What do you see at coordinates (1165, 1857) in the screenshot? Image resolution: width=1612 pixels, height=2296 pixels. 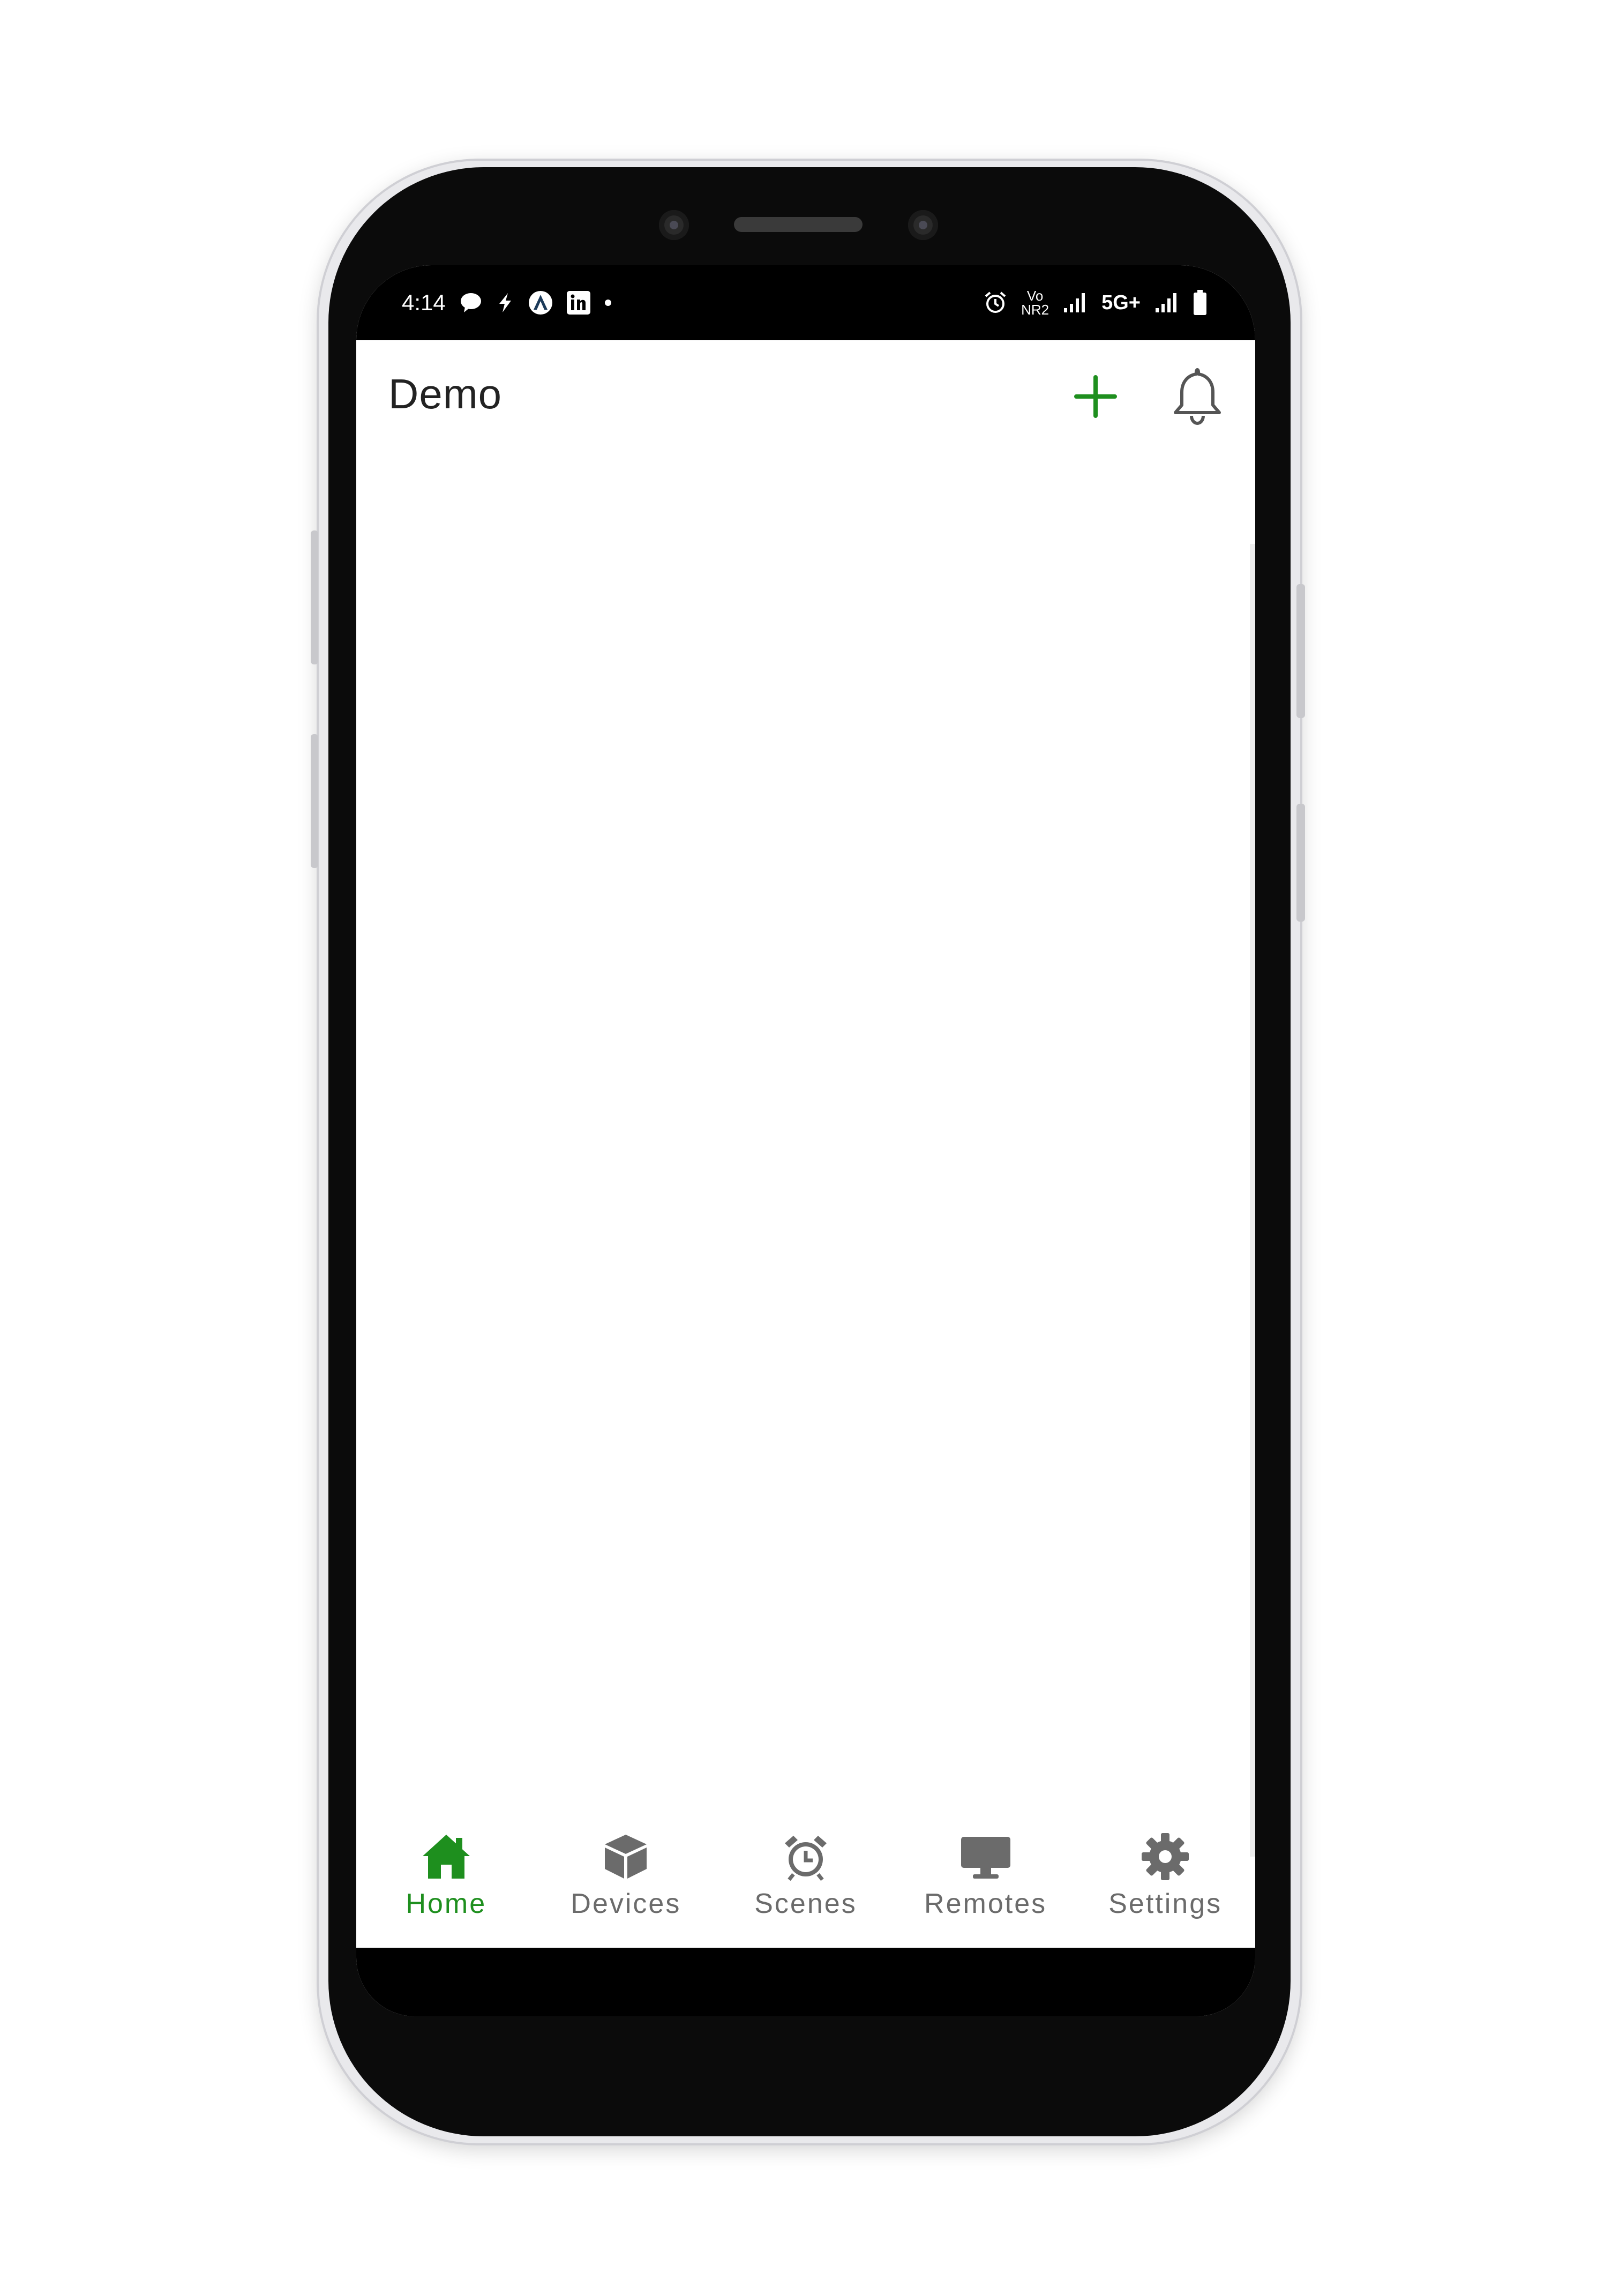 I see `gear-icon` at bounding box center [1165, 1857].